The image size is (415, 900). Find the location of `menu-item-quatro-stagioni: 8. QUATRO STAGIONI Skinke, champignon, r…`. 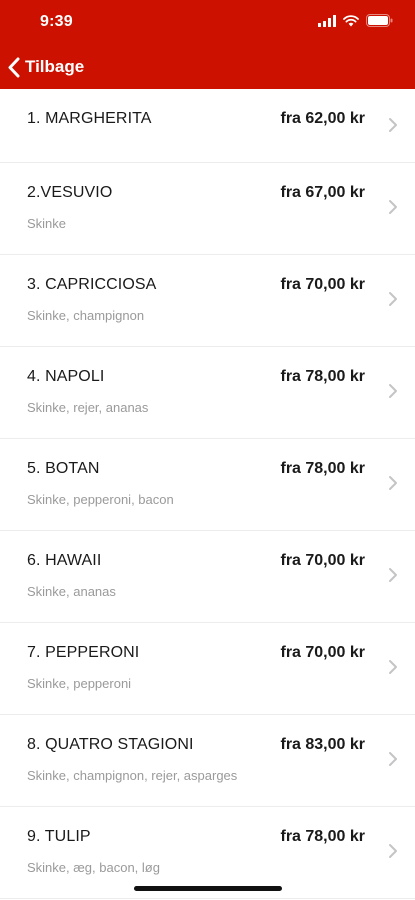

menu-item-quatro-stagioni: 8. QUATRO STAGIONI Skinke, champignon, r… is located at coordinates (207, 761).